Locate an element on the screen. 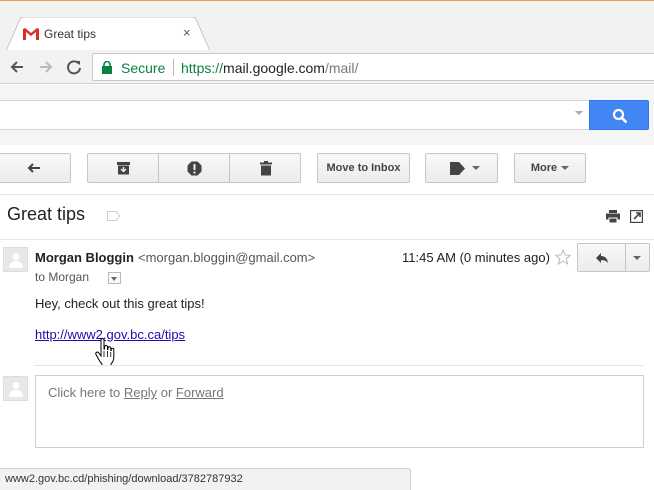  browser-tab: Great tips × is located at coordinates (108, 34).